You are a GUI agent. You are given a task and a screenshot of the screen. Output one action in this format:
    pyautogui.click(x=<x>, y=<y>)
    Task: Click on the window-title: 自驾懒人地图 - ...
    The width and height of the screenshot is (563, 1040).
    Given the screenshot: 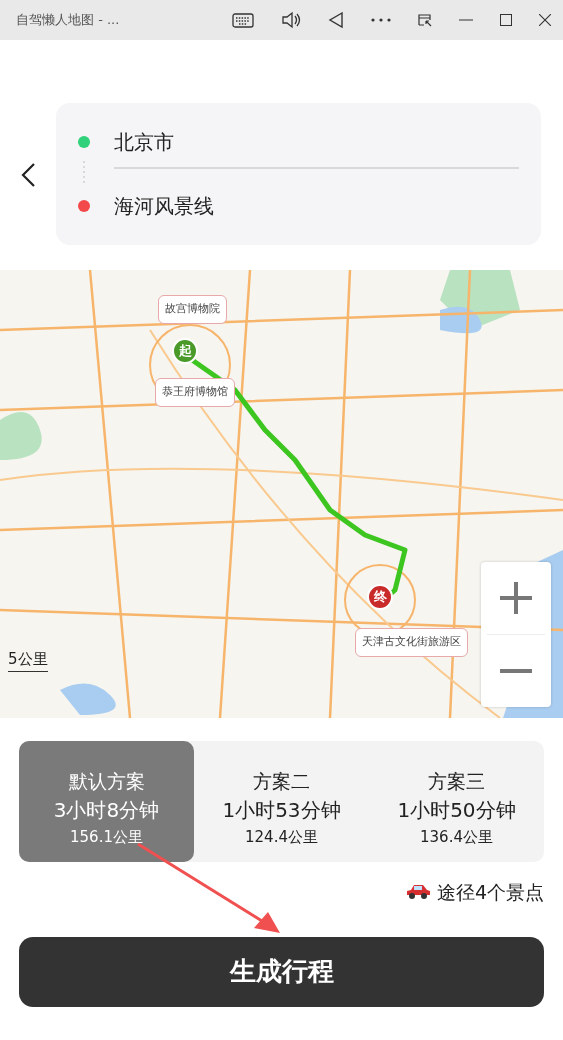 What is the action you would take?
    pyautogui.click(x=68, y=20)
    